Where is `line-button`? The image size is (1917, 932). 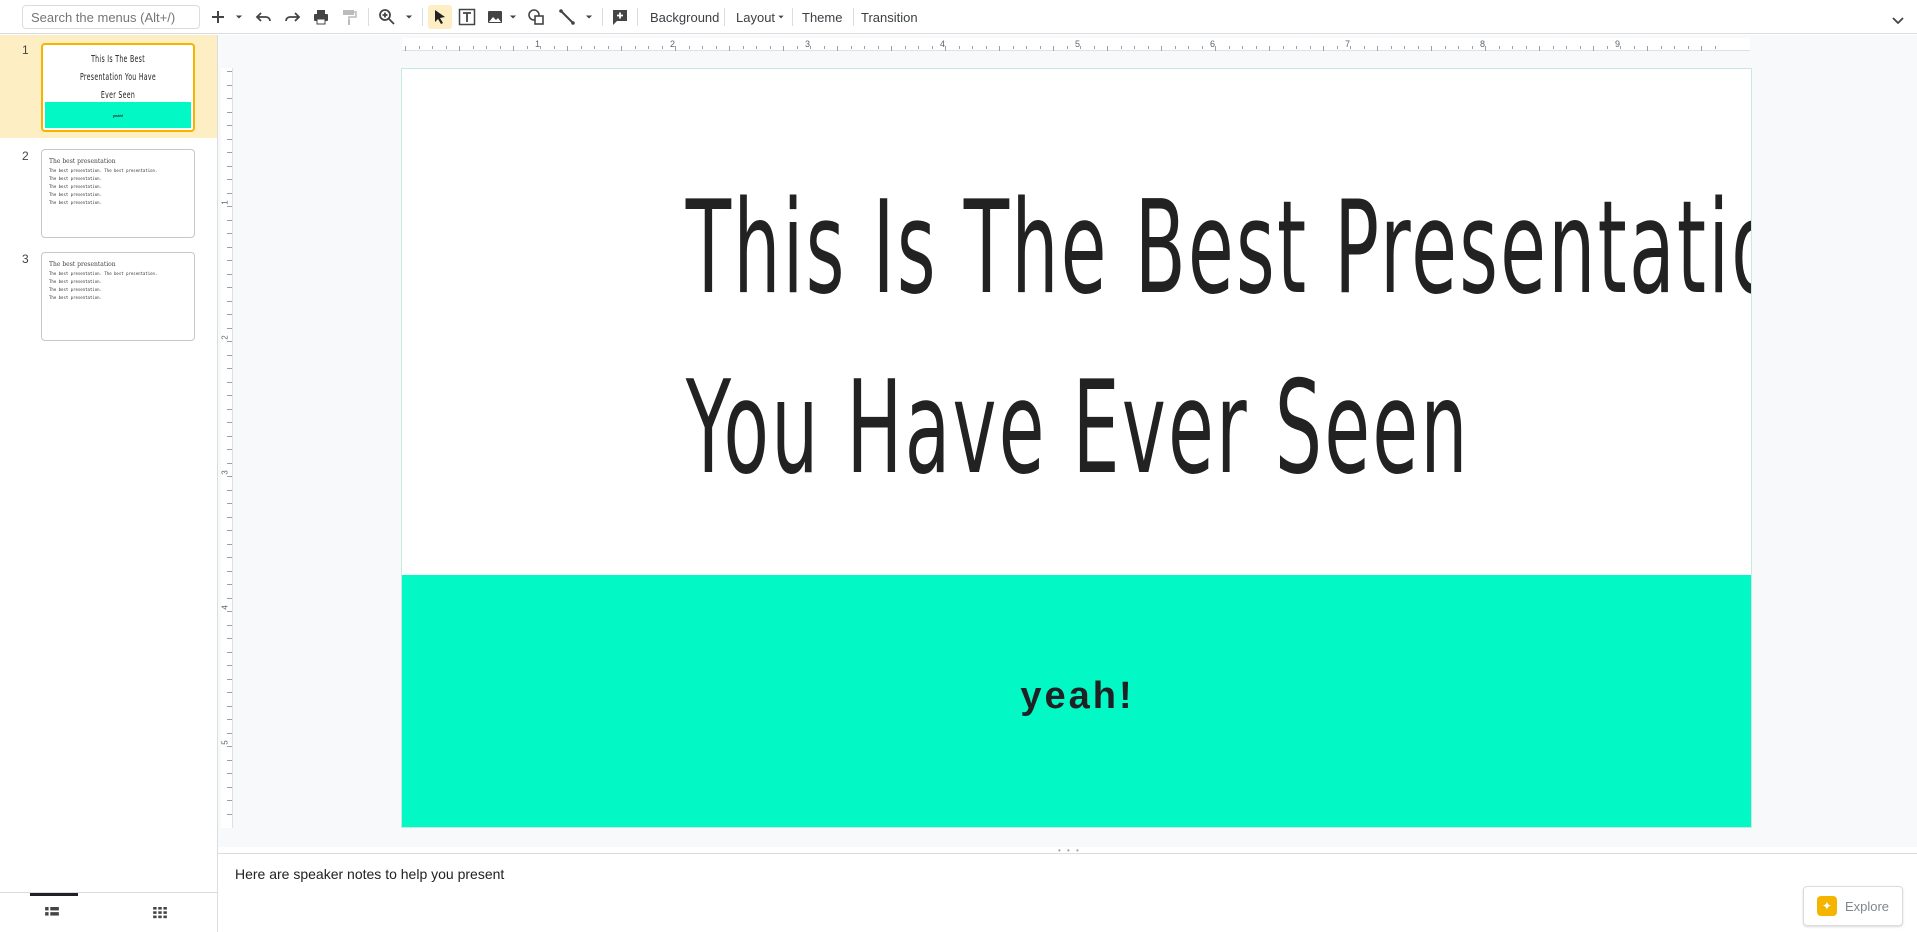 line-button is located at coordinates (567, 17).